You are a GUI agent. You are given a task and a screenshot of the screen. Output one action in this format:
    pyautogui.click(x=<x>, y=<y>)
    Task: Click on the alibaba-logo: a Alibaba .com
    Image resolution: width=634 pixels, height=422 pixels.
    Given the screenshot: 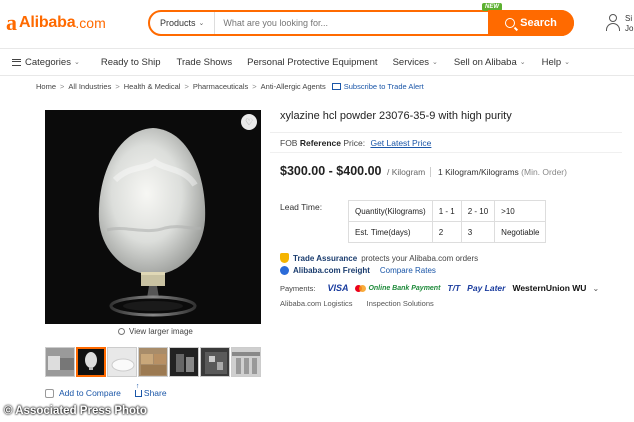 What is the action you would take?
    pyautogui.click(x=56, y=23)
    